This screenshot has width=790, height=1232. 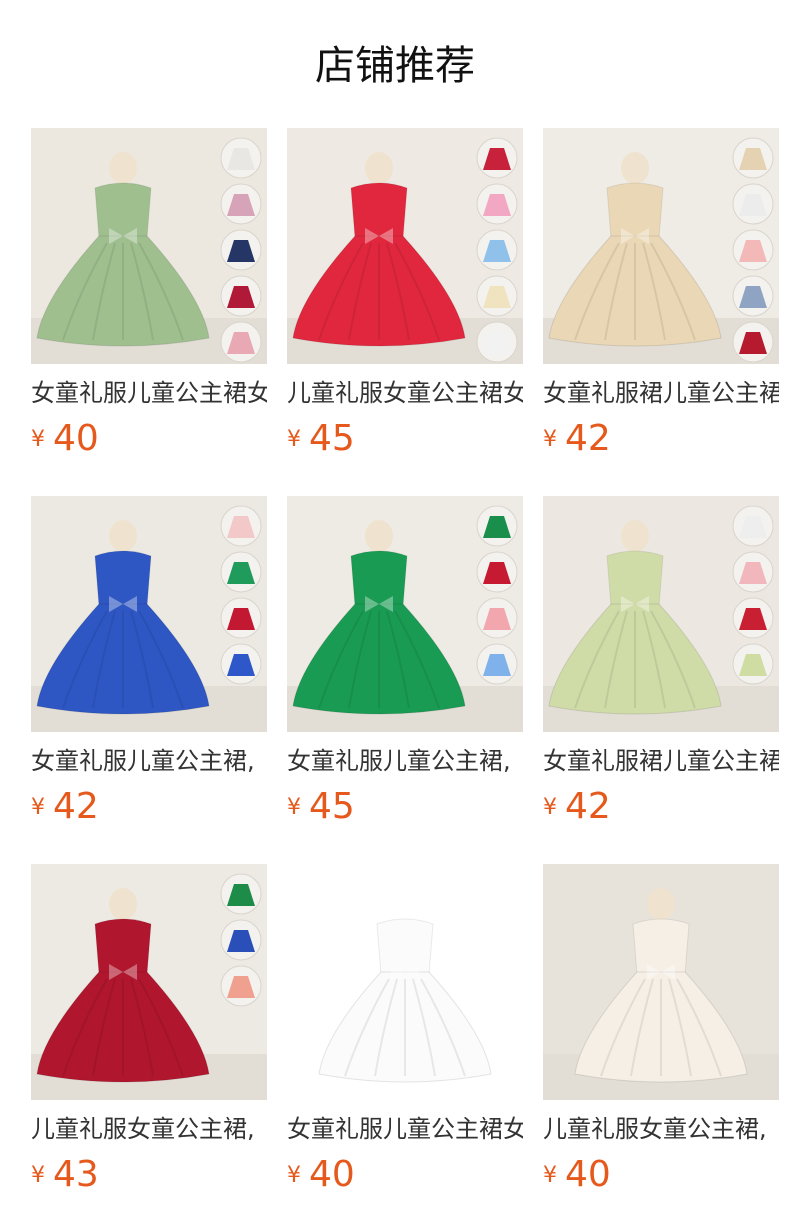 I want to click on product-card: 儿童礼服女童公主裙女 ¥45, so click(x=405, y=312).